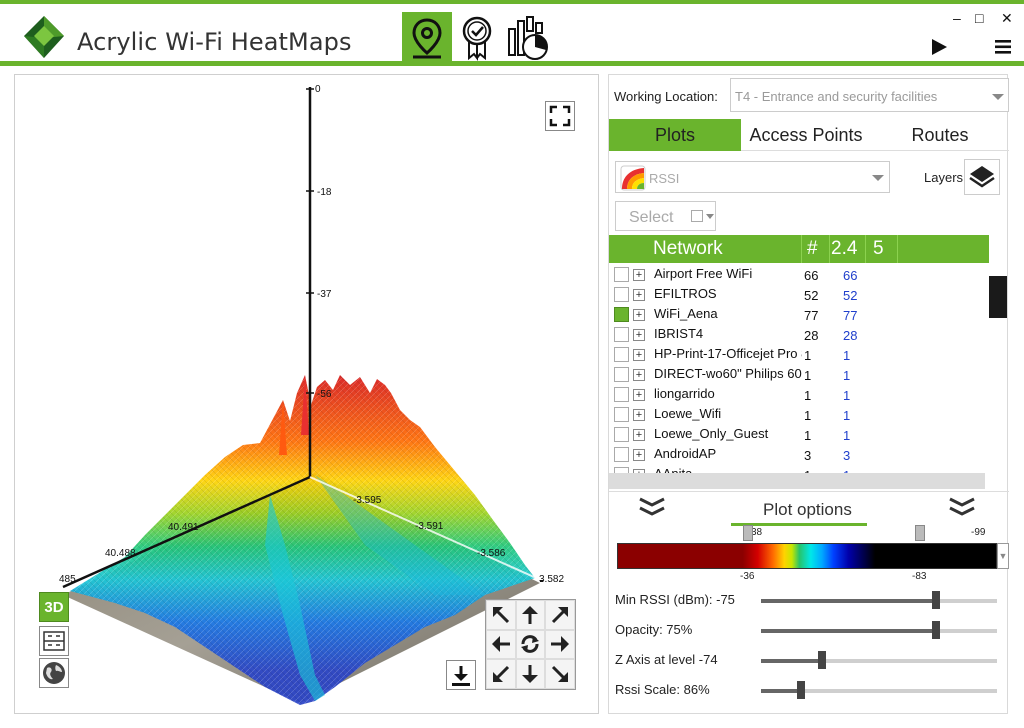 The image size is (1024, 728). What do you see at coordinates (501, 615) in the screenshot?
I see `rotate-up-left-button` at bounding box center [501, 615].